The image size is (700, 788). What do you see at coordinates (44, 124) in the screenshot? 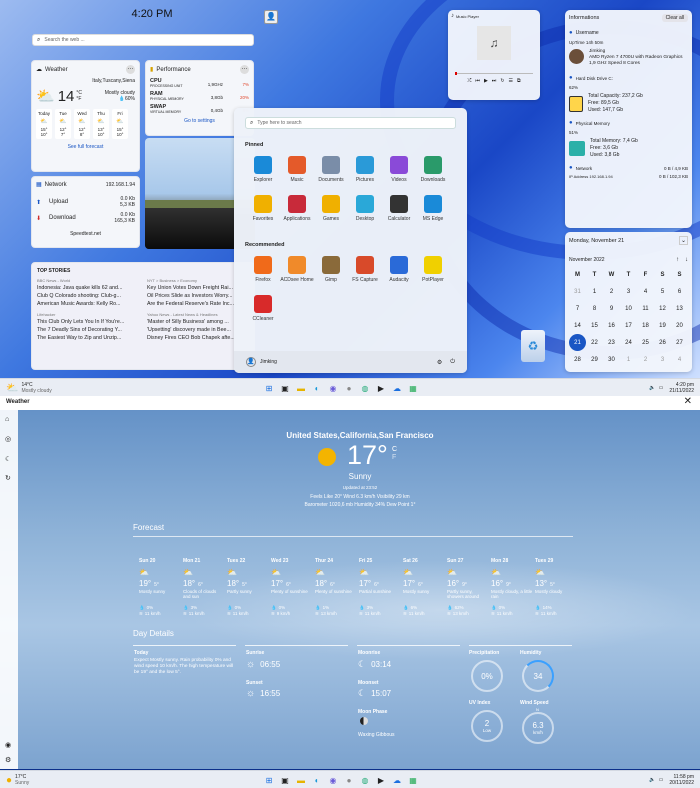
I see `forecast-day: Today ⛅ 15° 10°` at bounding box center [44, 124].